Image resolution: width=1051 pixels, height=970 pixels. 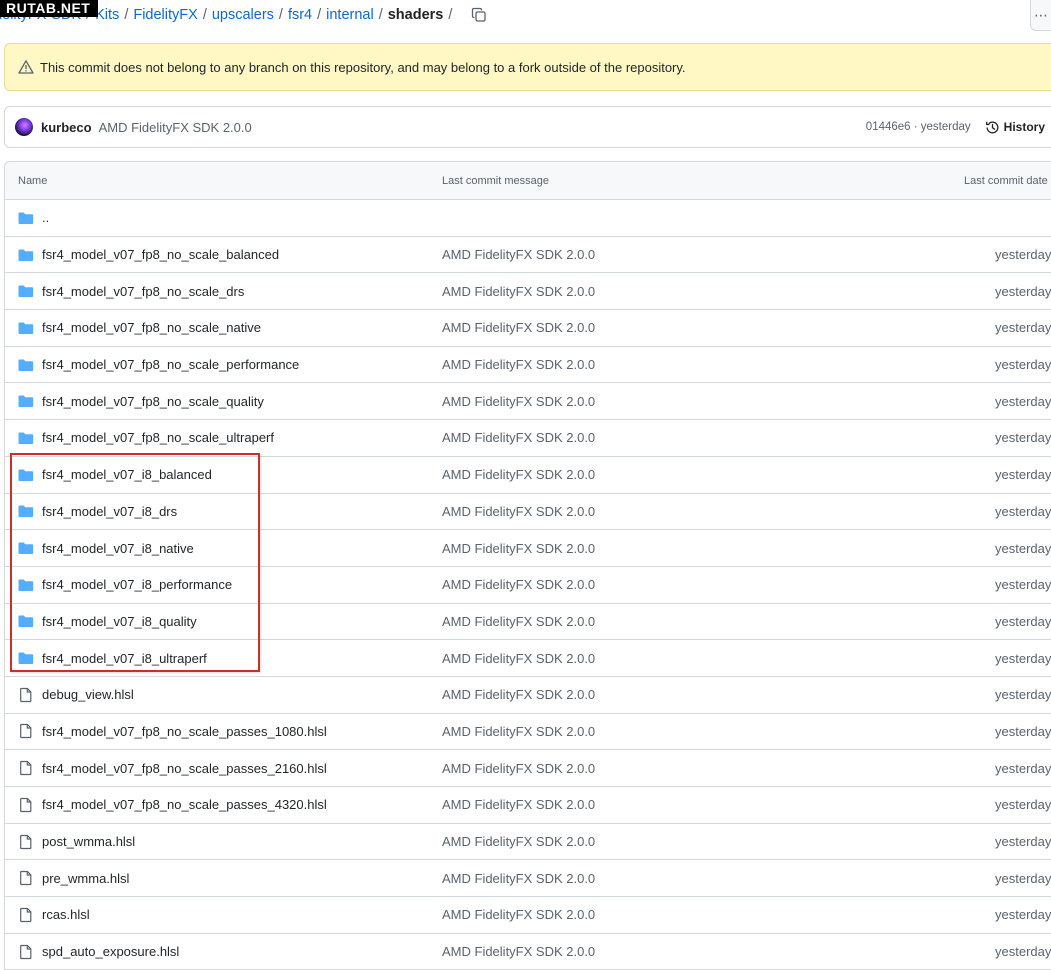 I want to click on folder-link: fsr4_model_v07_i8_balanced, so click(x=127, y=474).